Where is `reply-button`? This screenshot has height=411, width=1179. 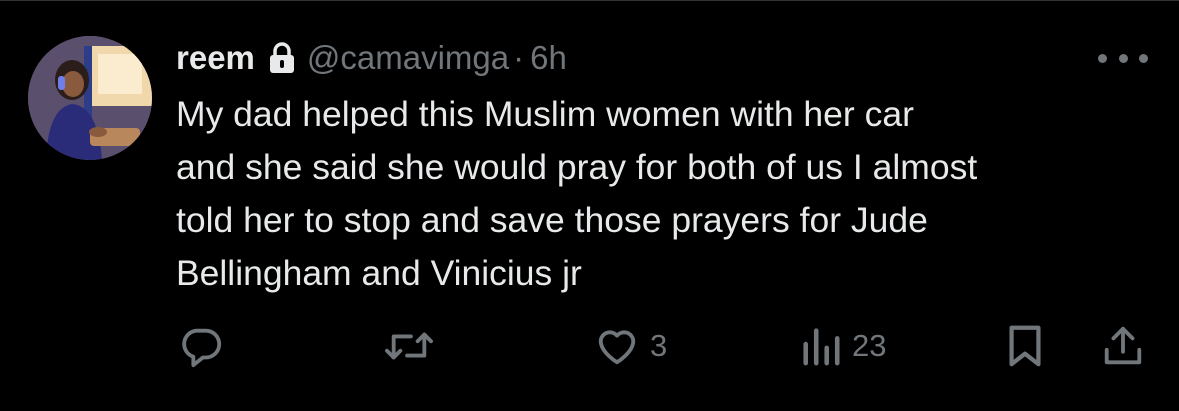 reply-button is located at coordinates (201, 346).